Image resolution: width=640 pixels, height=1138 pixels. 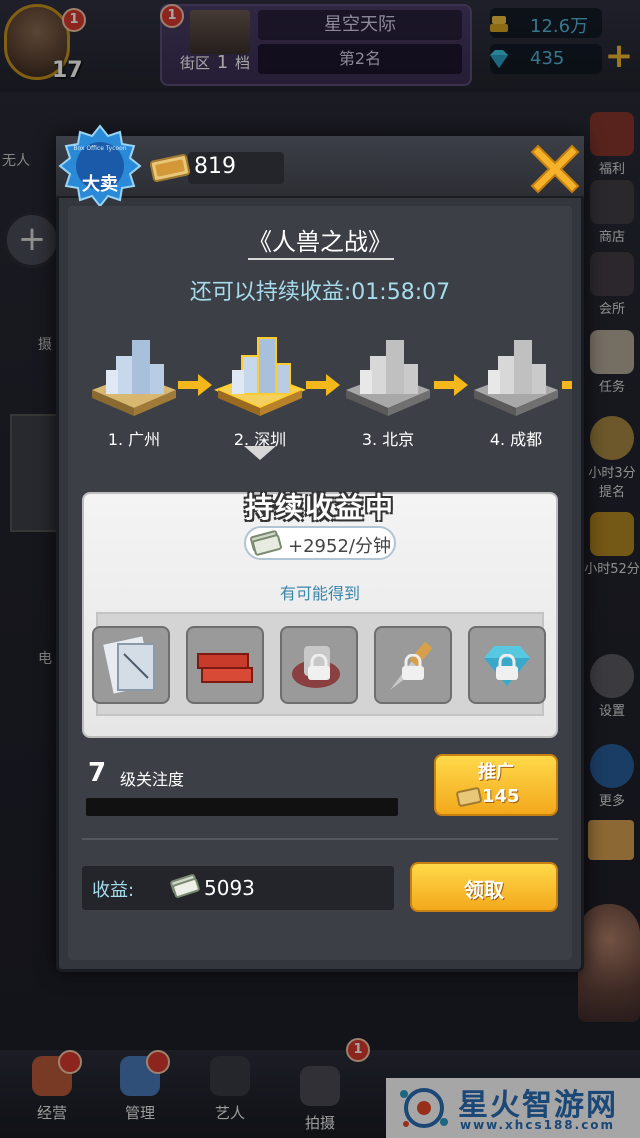 I want to click on attention-label: 级关注度, so click(x=152, y=779).